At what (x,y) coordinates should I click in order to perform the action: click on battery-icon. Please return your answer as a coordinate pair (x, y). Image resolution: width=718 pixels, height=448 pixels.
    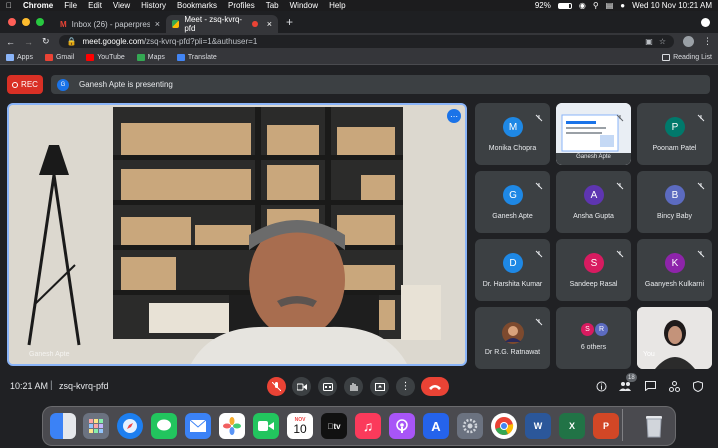
    Looking at the image, I should click on (564, 5).